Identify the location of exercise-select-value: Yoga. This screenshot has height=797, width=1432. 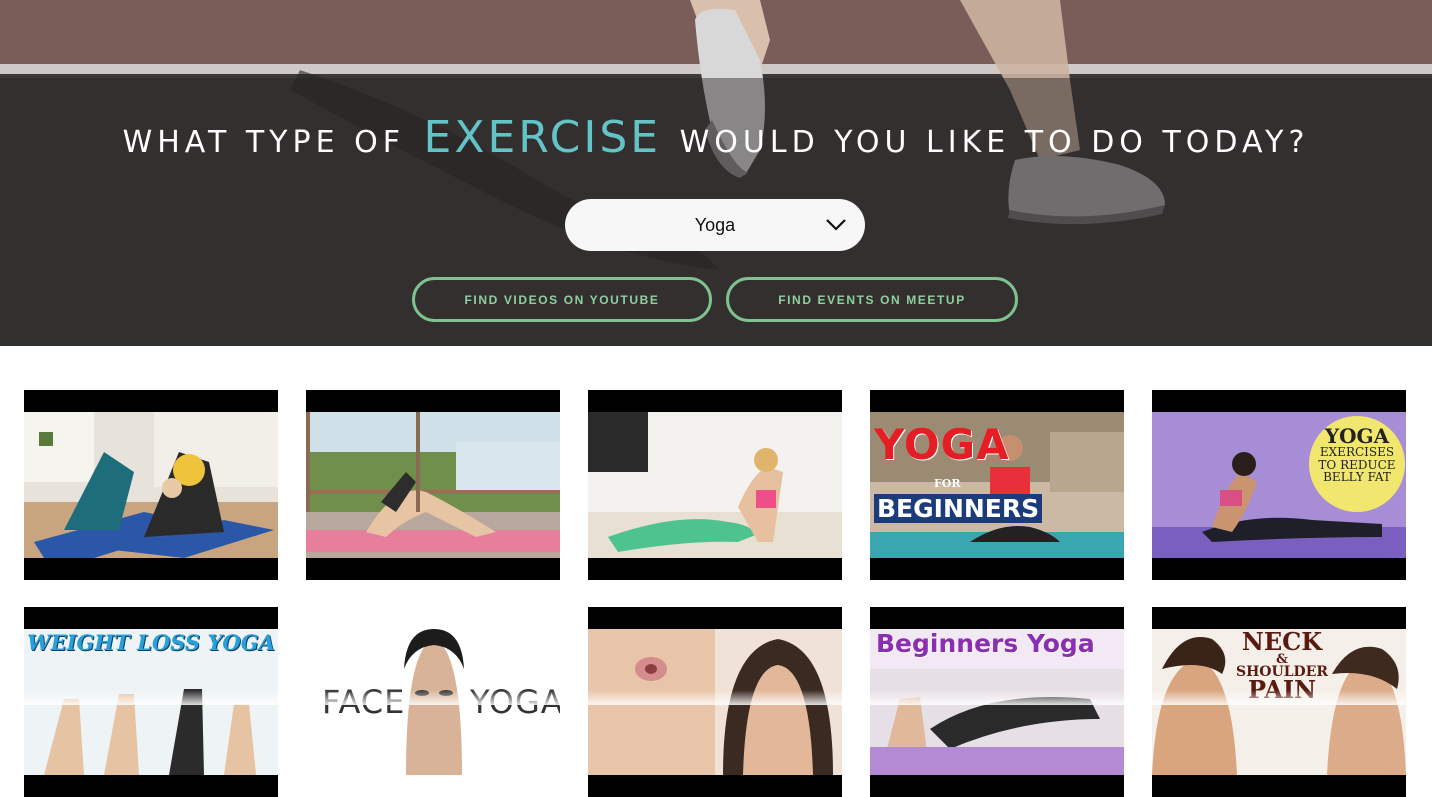
(715, 224).